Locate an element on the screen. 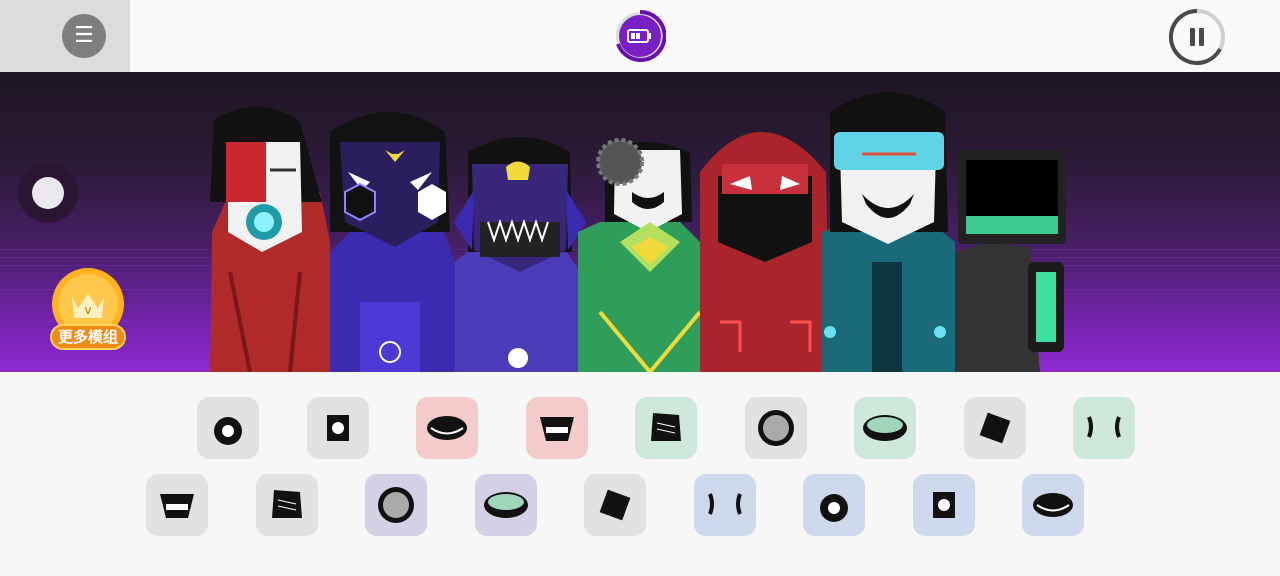  menu-area: ☰ is located at coordinates (65, 36).